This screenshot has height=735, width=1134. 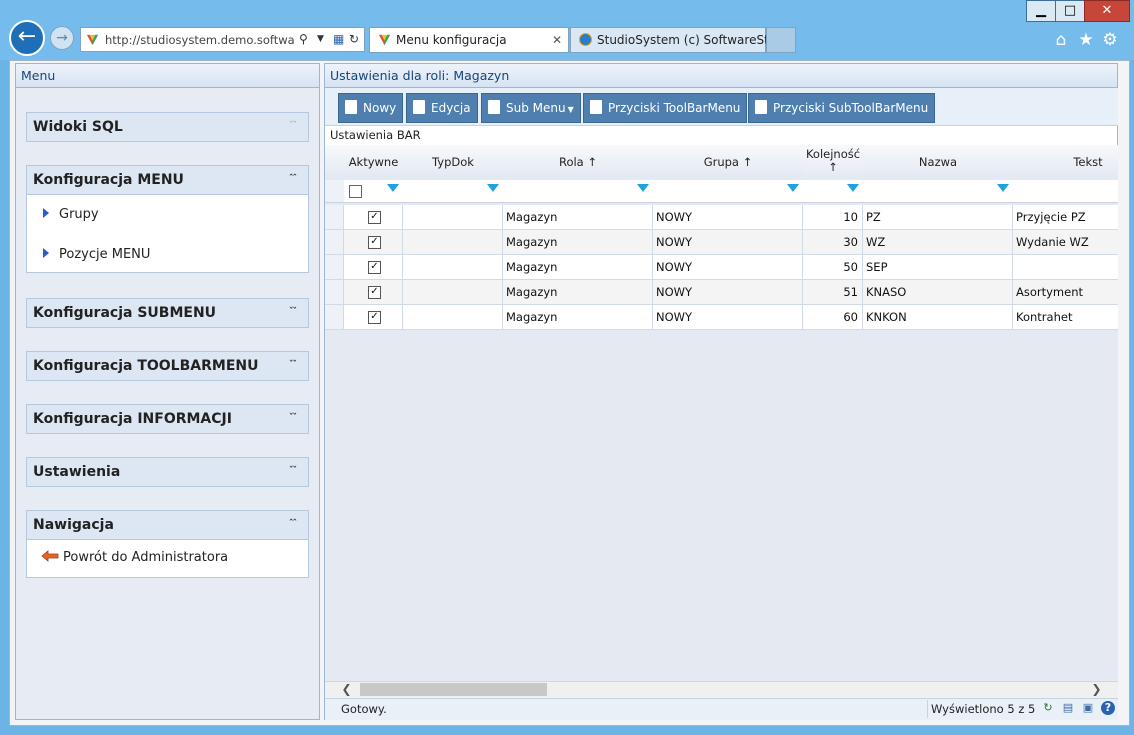 What do you see at coordinates (1096, 689) in the screenshot?
I see `scroll-right-icon: ❯` at bounding box center [1096, 689].